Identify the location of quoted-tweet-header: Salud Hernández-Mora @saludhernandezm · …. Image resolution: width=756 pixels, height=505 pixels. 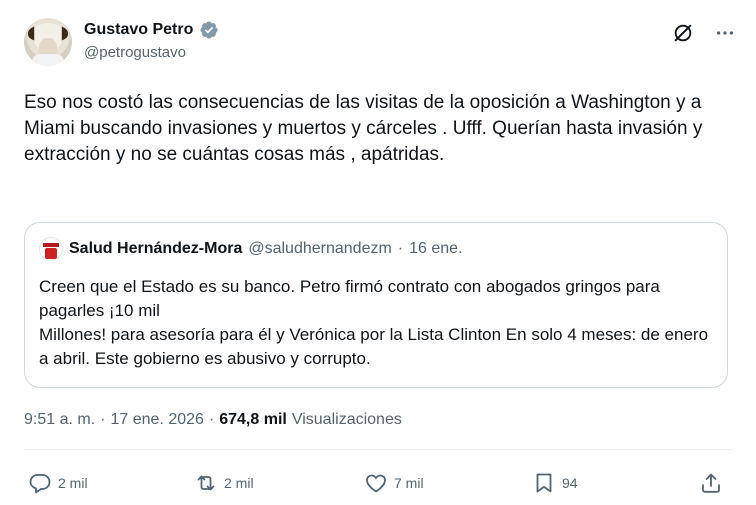
(251, 249).